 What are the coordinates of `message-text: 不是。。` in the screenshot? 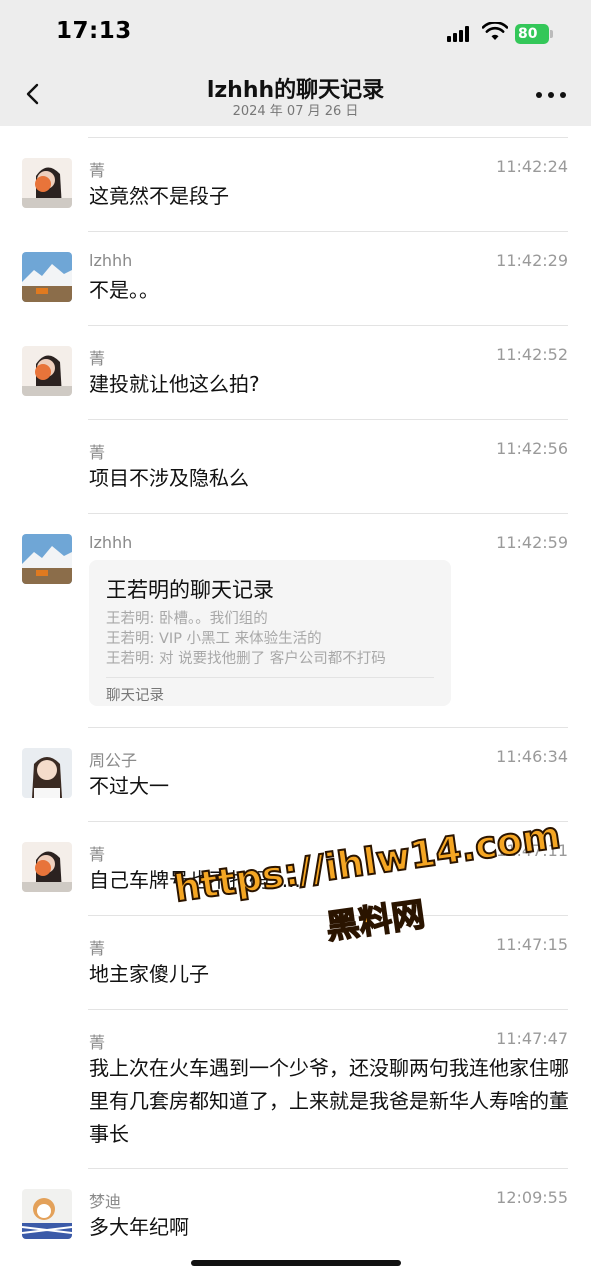 It's located at (124, 290).